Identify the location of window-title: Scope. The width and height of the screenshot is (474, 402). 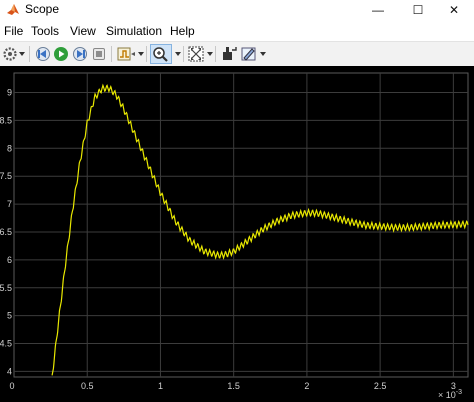
(42, 9).